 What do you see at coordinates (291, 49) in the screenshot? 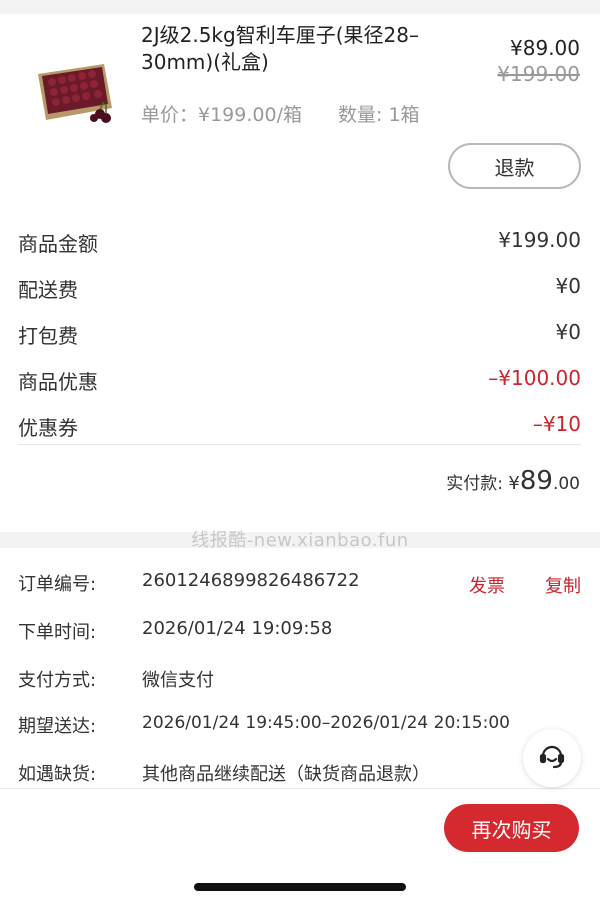
I see `product-title: 2J级2.5kg智利车厘子(果径28–30mm)(礼盒)` at bounding box center [291, 49].